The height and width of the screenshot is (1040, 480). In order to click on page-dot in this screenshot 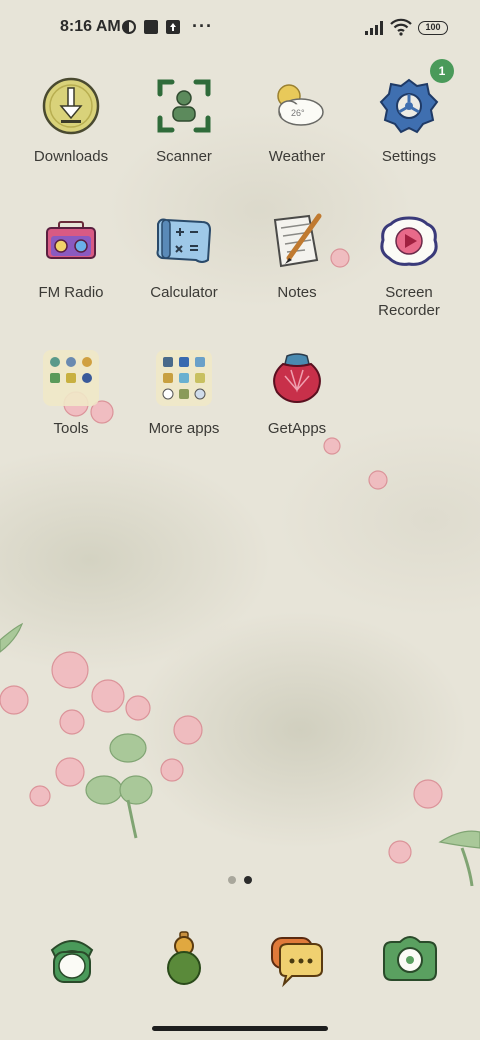, I will do `click(232, 880)`.